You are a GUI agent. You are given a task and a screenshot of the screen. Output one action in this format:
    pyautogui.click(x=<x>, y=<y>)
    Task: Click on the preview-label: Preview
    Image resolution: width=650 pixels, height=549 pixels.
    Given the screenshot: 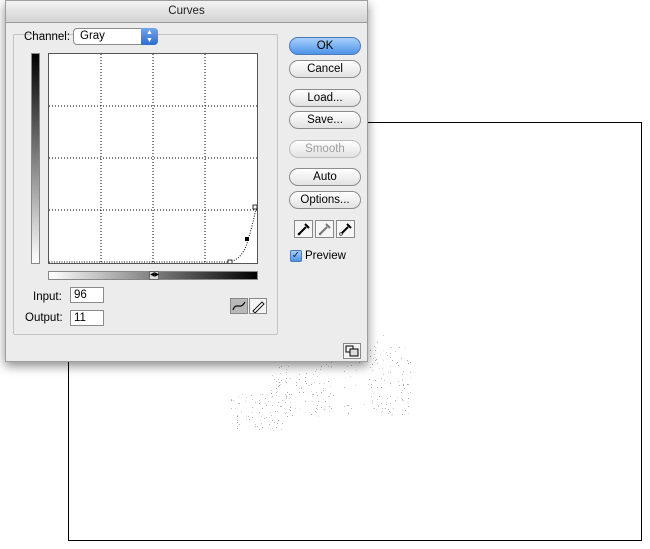 What is the action you would take?
    pyautogui.click(x=325, y=256)
    